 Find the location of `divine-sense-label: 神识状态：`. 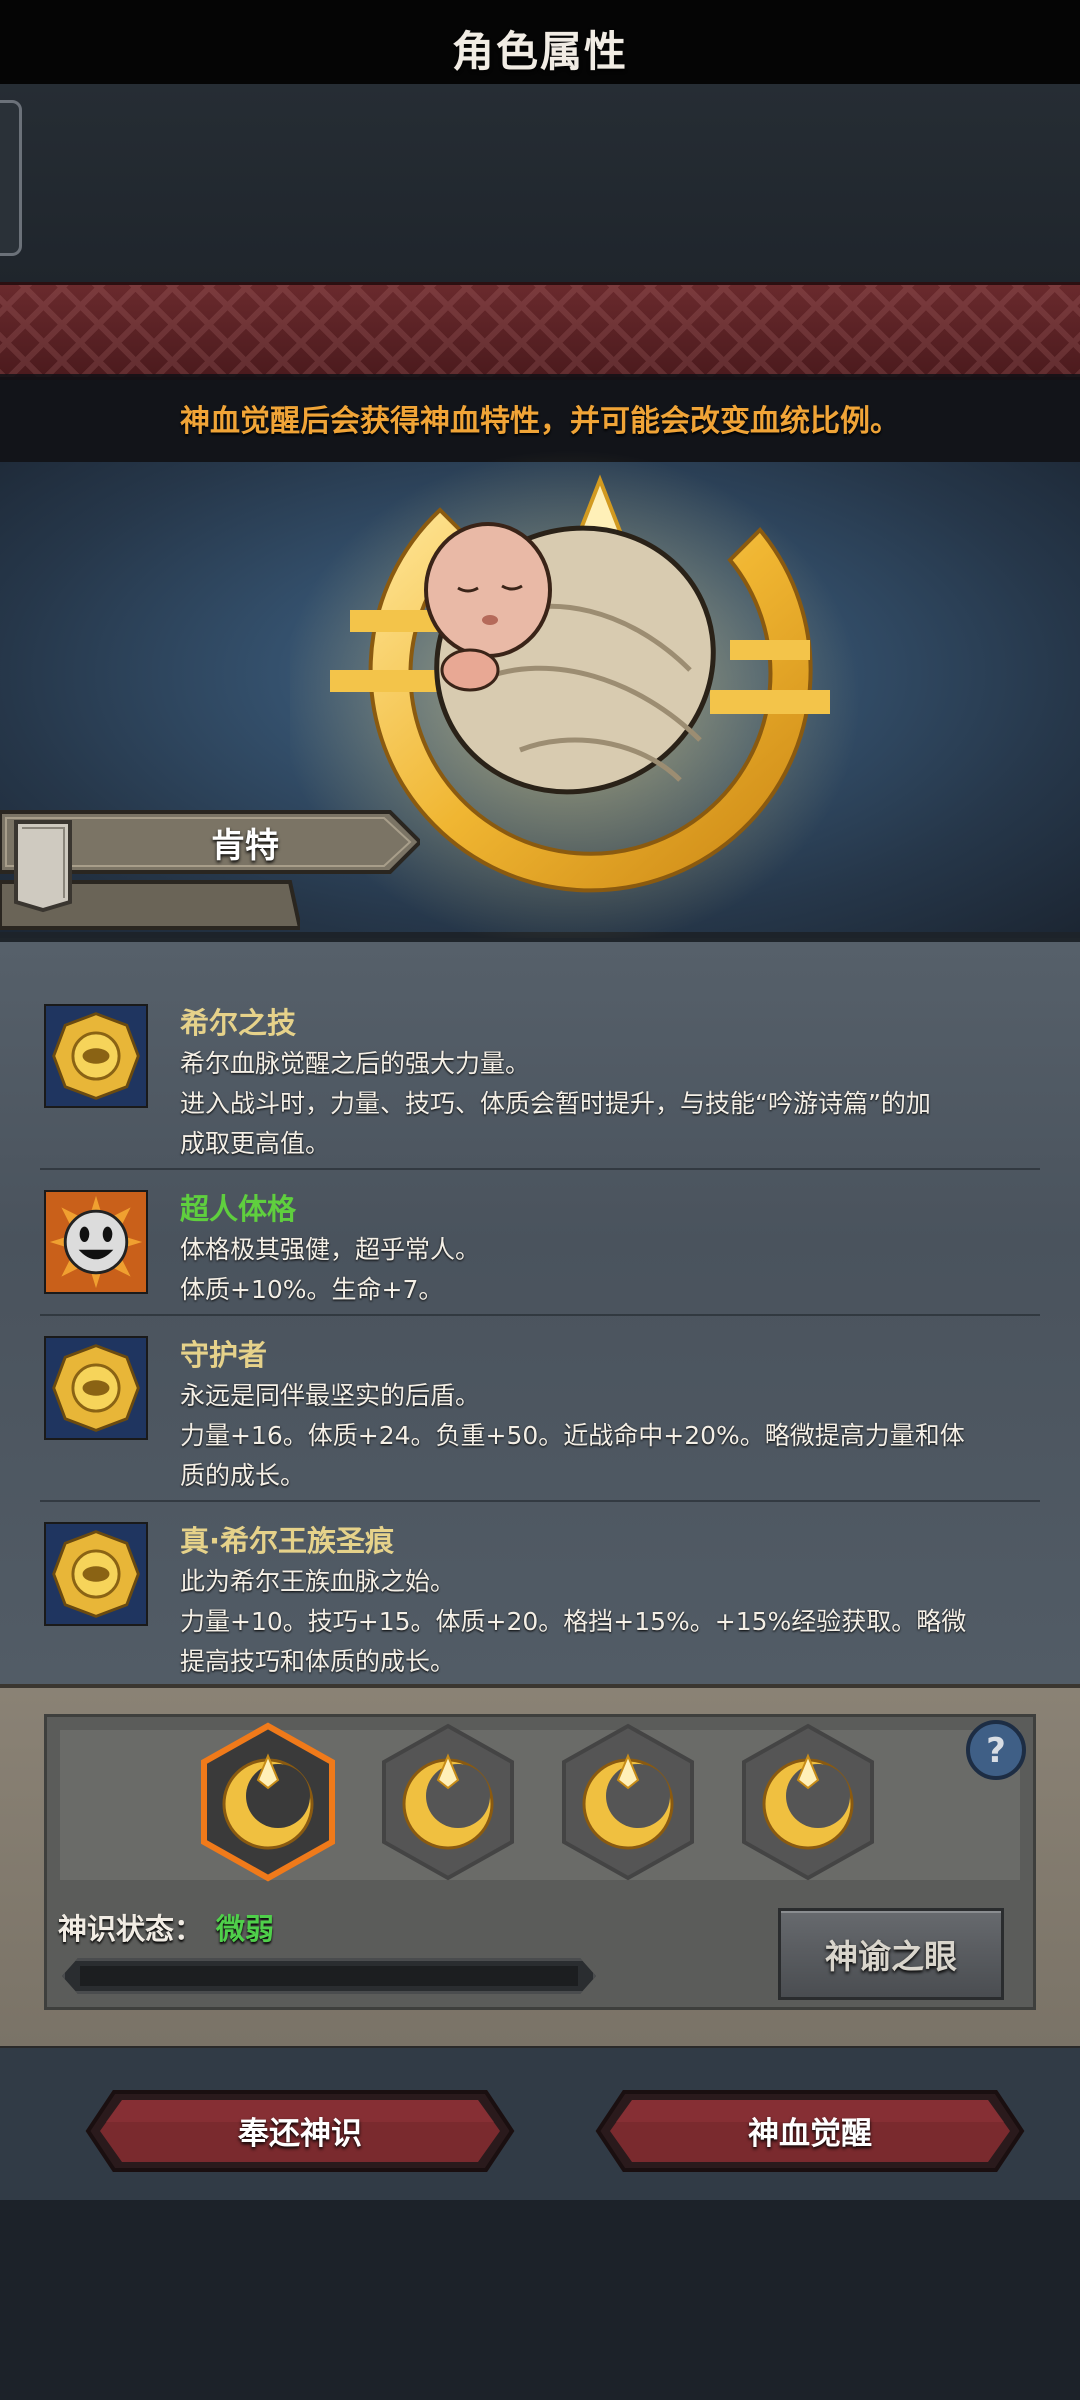

divine-sense-label: 神识状态： is located at coordinates (131, 1929).